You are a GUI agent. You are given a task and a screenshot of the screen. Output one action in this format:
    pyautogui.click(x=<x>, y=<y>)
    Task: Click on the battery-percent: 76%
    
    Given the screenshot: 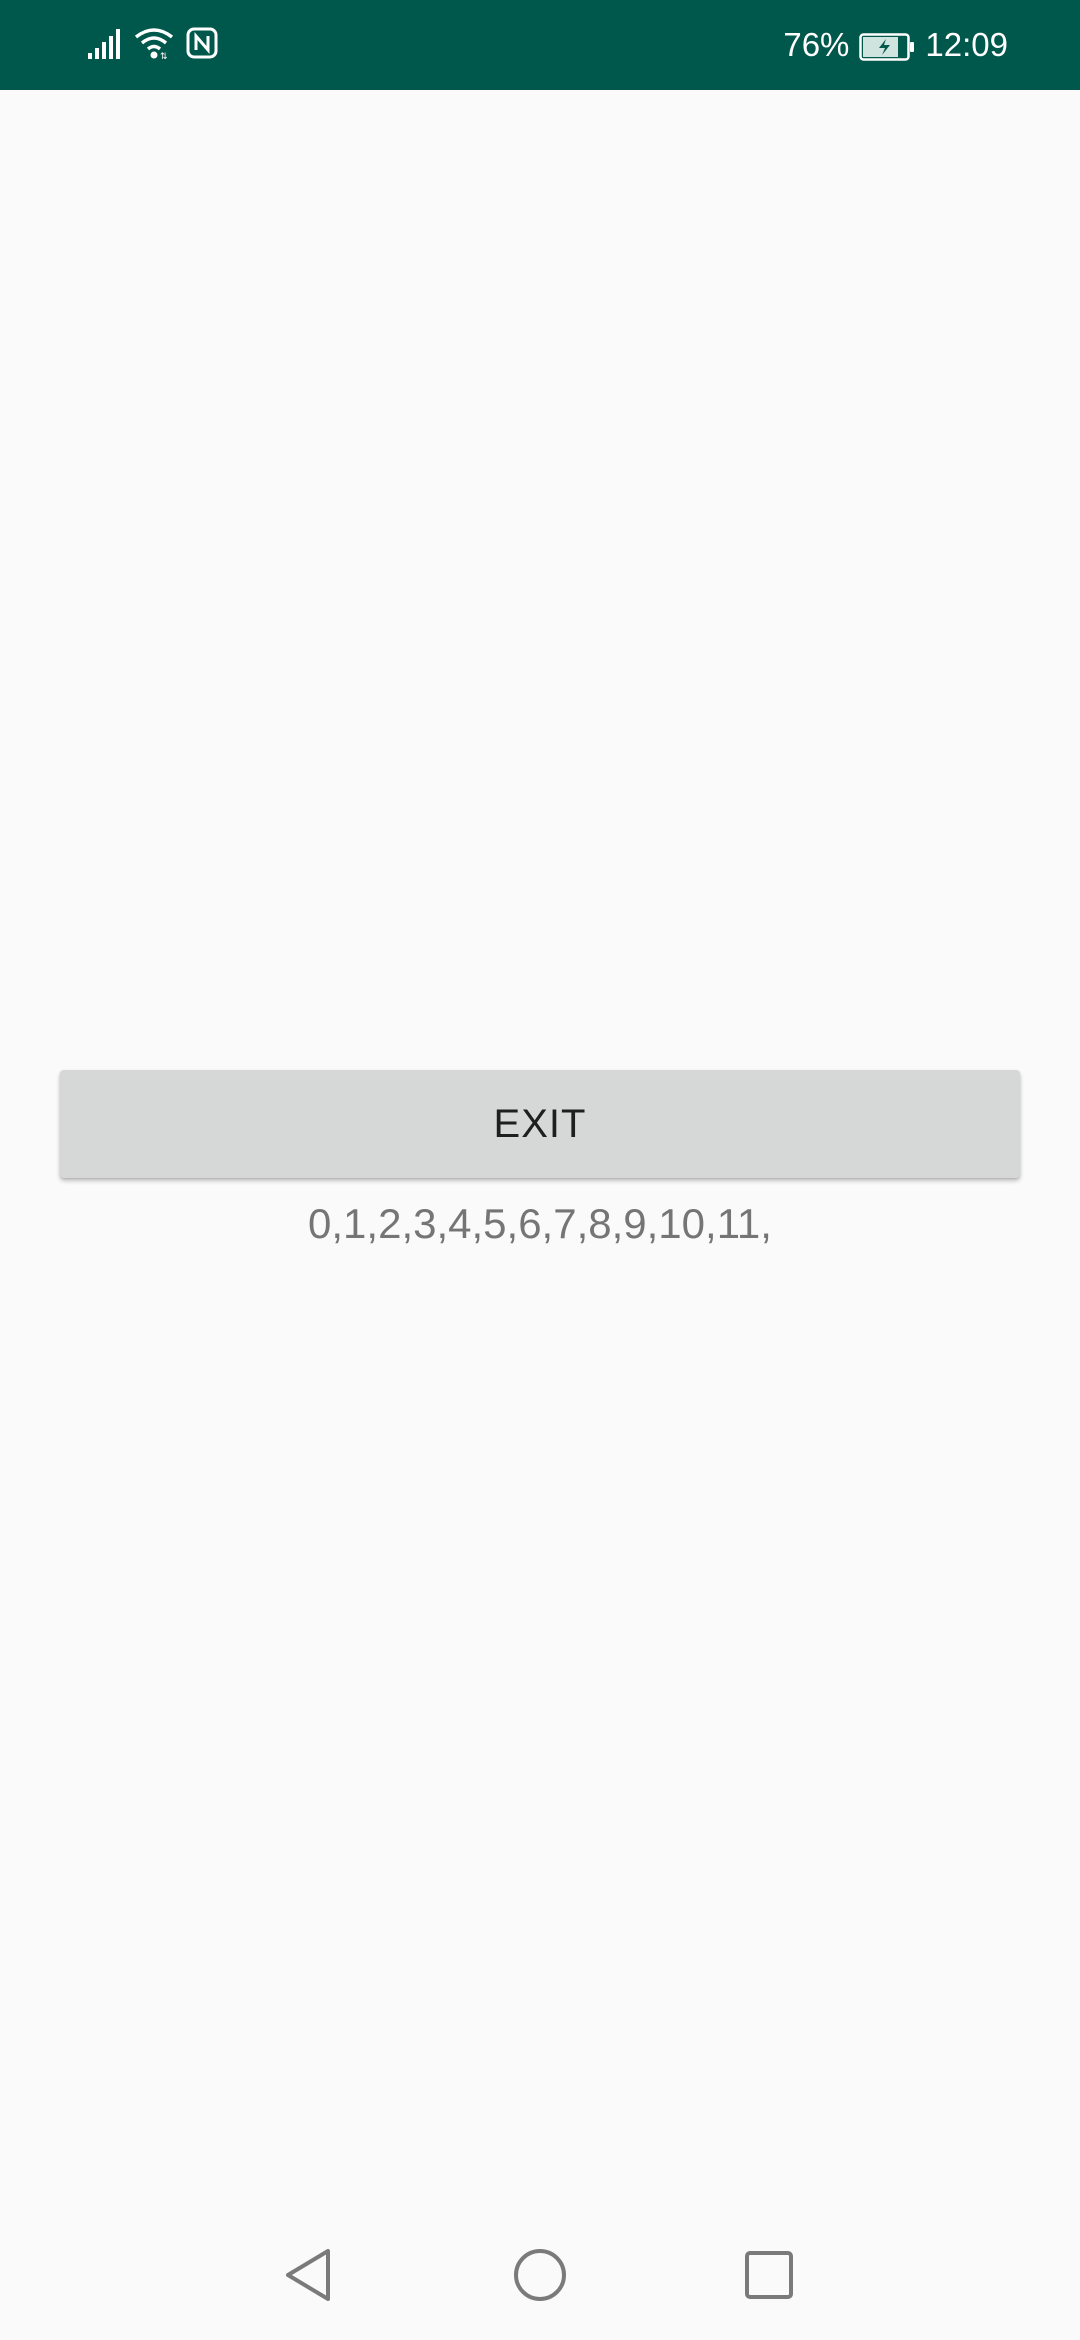 What is the action you would take?
    pyautogui.click(x=816, y=44)
    